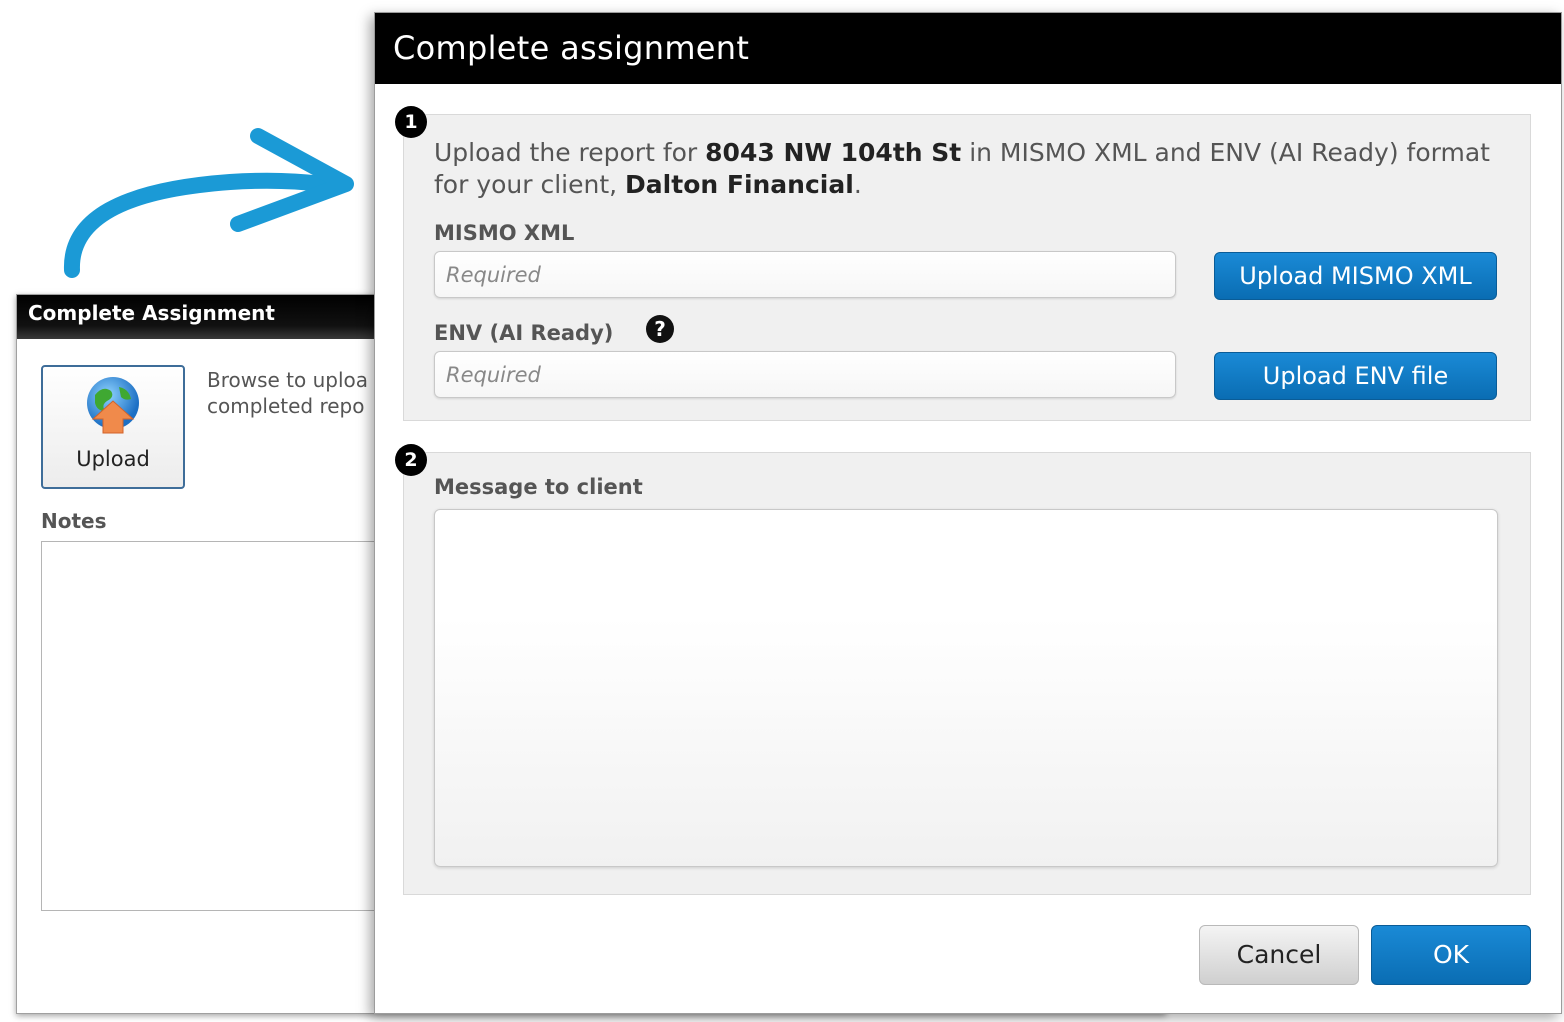 The width and height of the screenshot is (1564, 1022). Describe the element at coordinates (74, 521) in the screenshot. I see `old-notes-label: Notes` at that location.